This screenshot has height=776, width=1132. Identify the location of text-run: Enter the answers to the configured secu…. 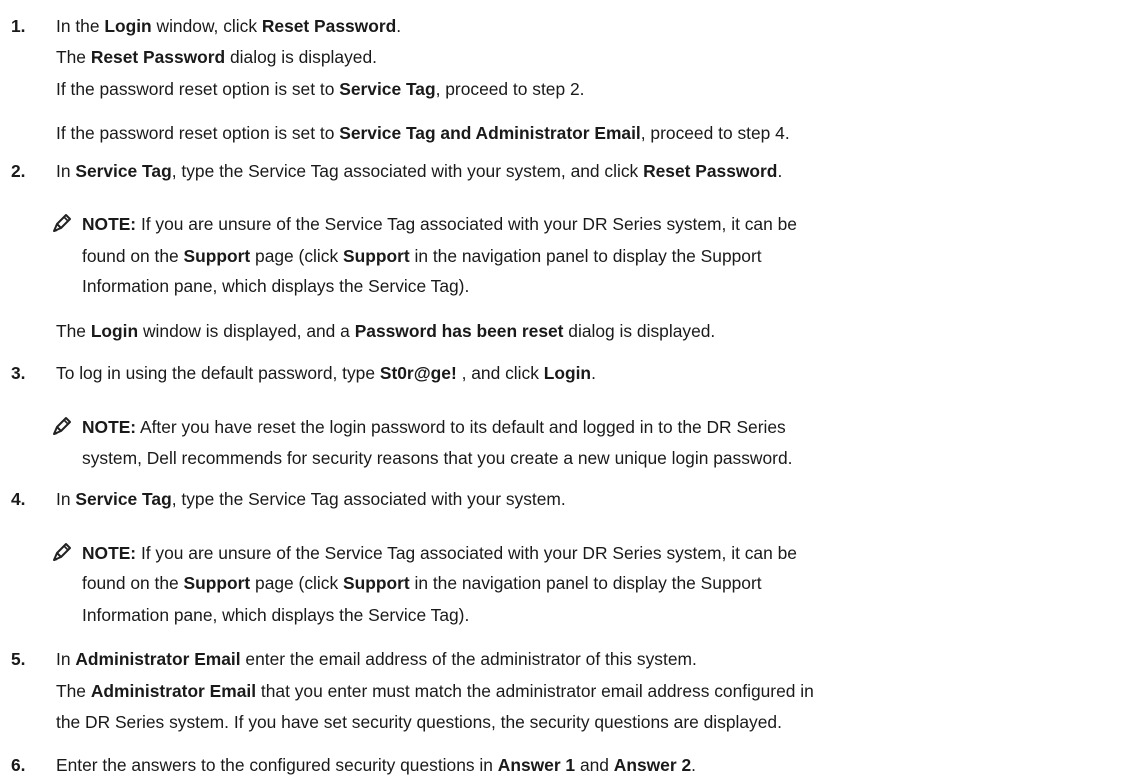
(277, 765).